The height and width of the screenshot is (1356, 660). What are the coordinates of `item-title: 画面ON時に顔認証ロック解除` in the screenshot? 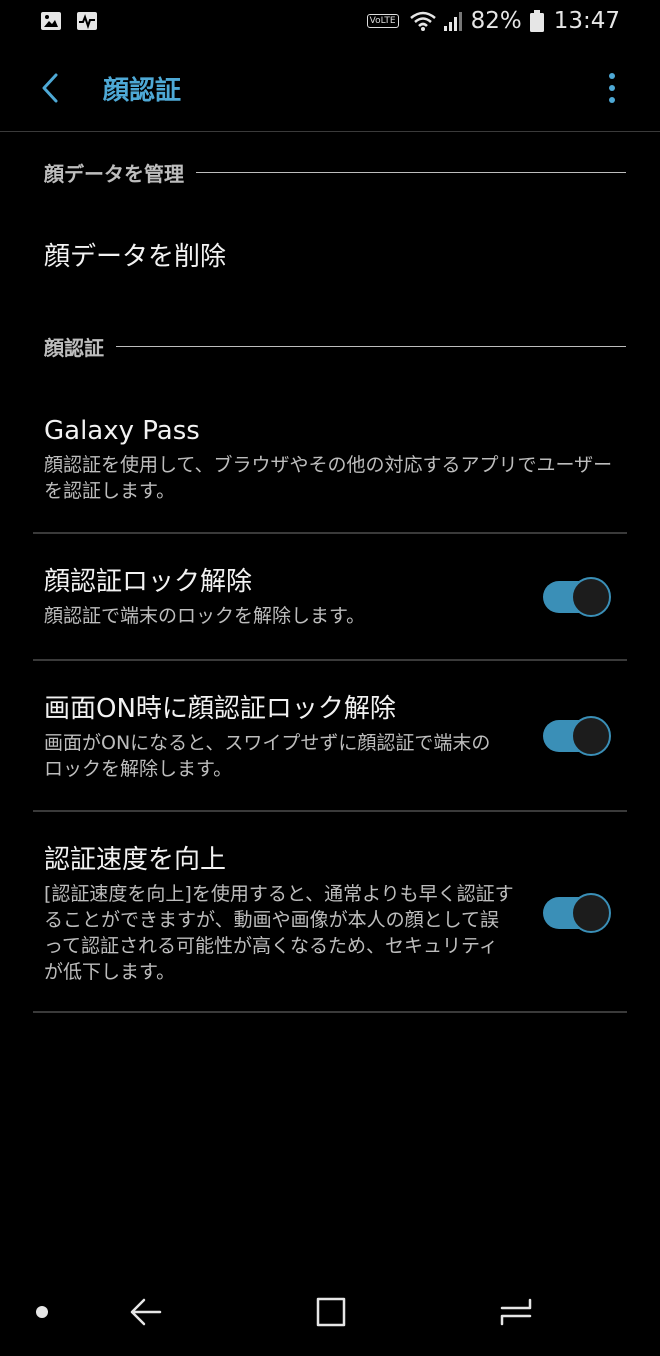 It's located at (220, 709).